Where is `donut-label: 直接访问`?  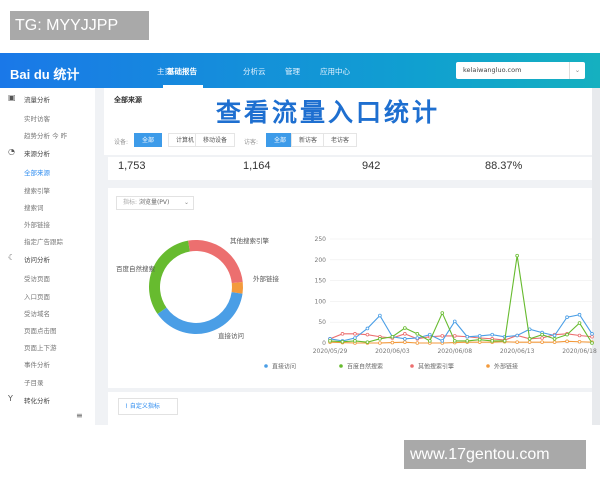 donut-label: 直接访问 is located at coordinates (231, 335).